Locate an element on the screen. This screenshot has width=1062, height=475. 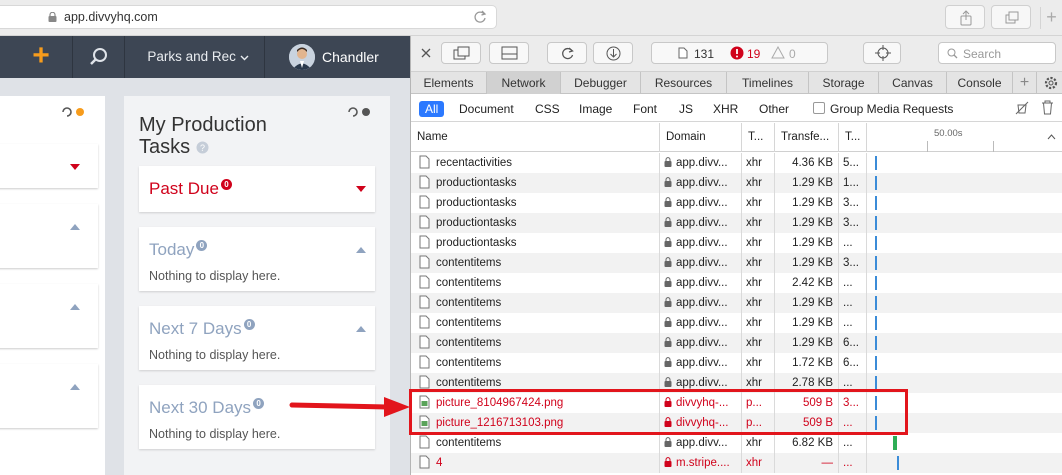
today-card: Today 0 Nothing to display here. is located at coordinates (257, 259).